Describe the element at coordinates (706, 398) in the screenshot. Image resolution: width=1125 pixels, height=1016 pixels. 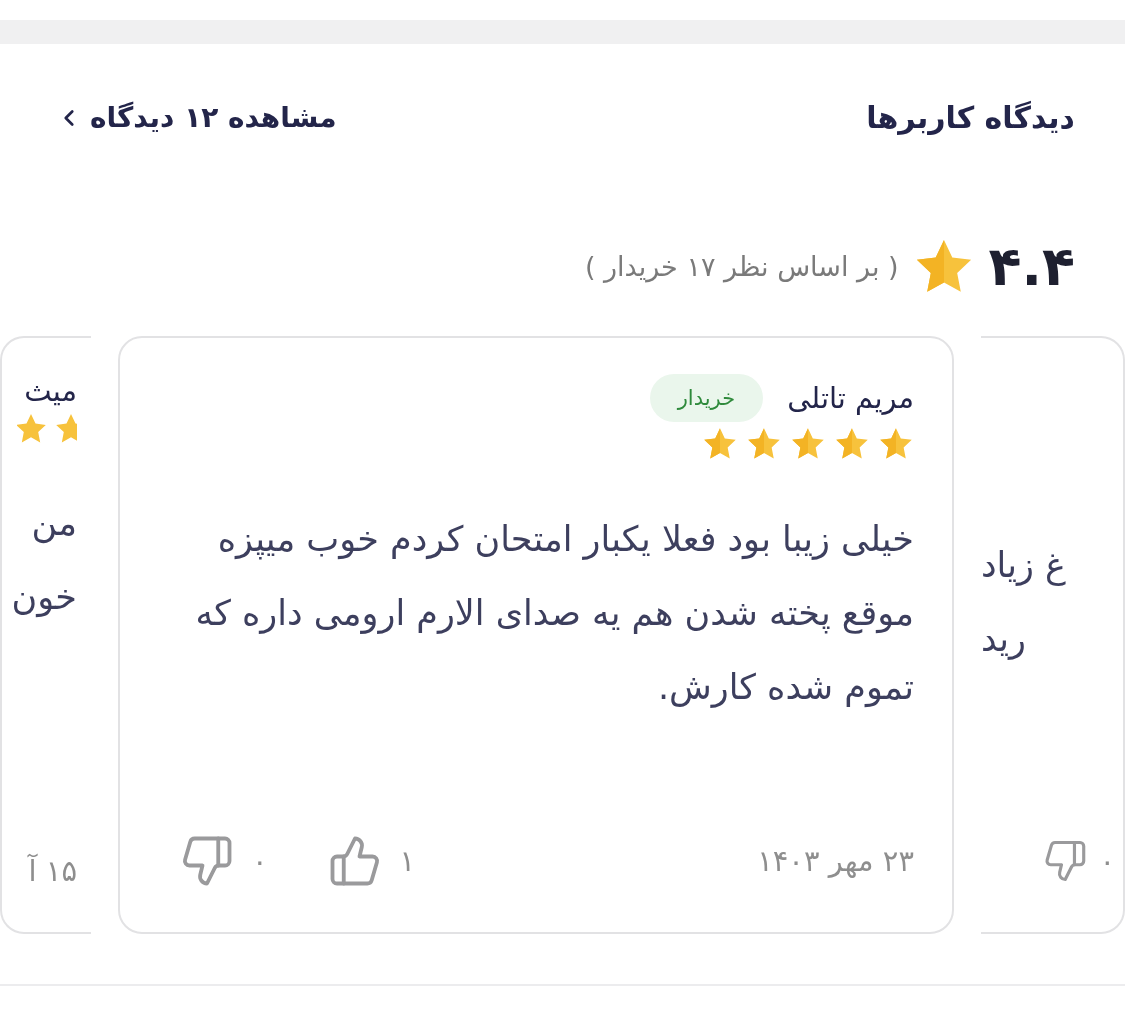
I see `buyer-badge: خریدار` at that location.